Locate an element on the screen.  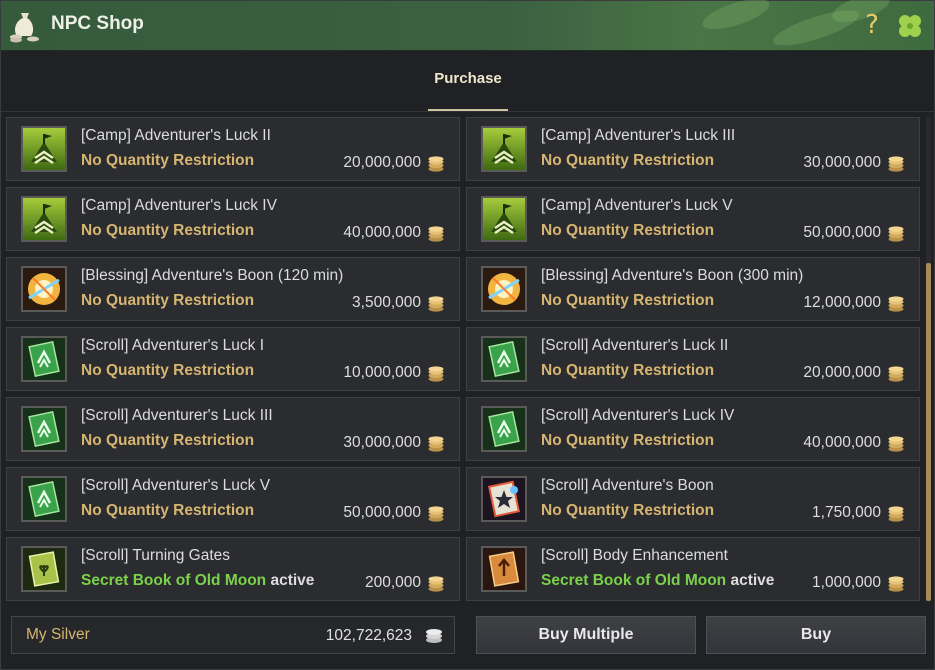
clover-icon is located at coordinates (910, 26).